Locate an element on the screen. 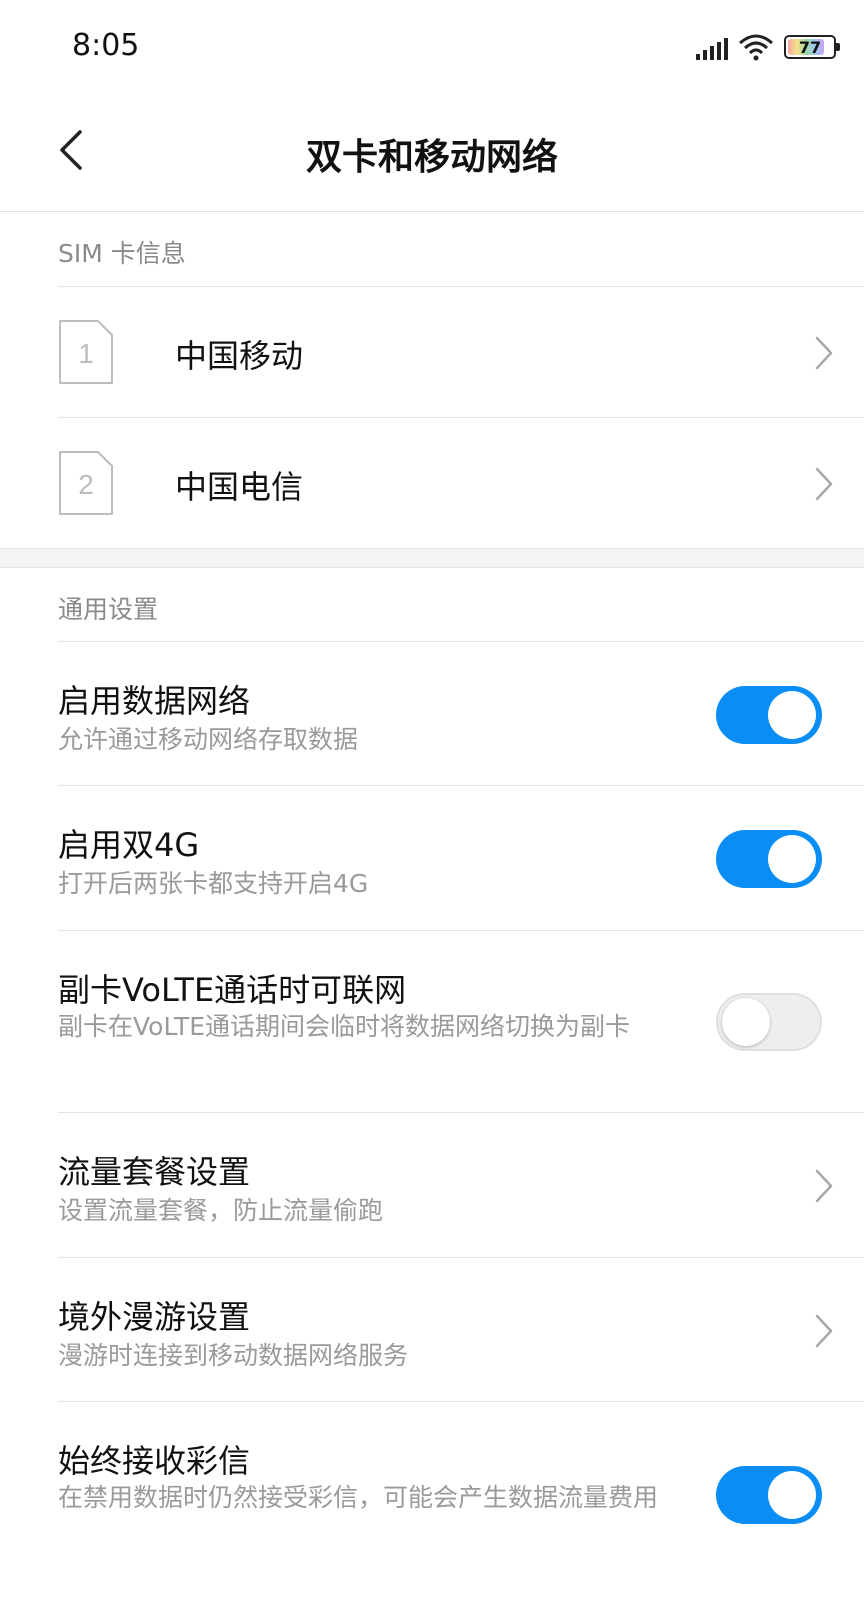  sim-slot-number: 2 is located at coordinates (86, 484).